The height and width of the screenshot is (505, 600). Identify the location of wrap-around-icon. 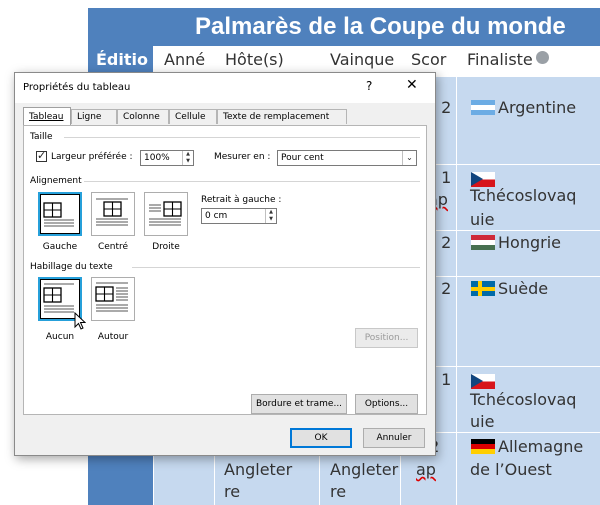
(111, 297).